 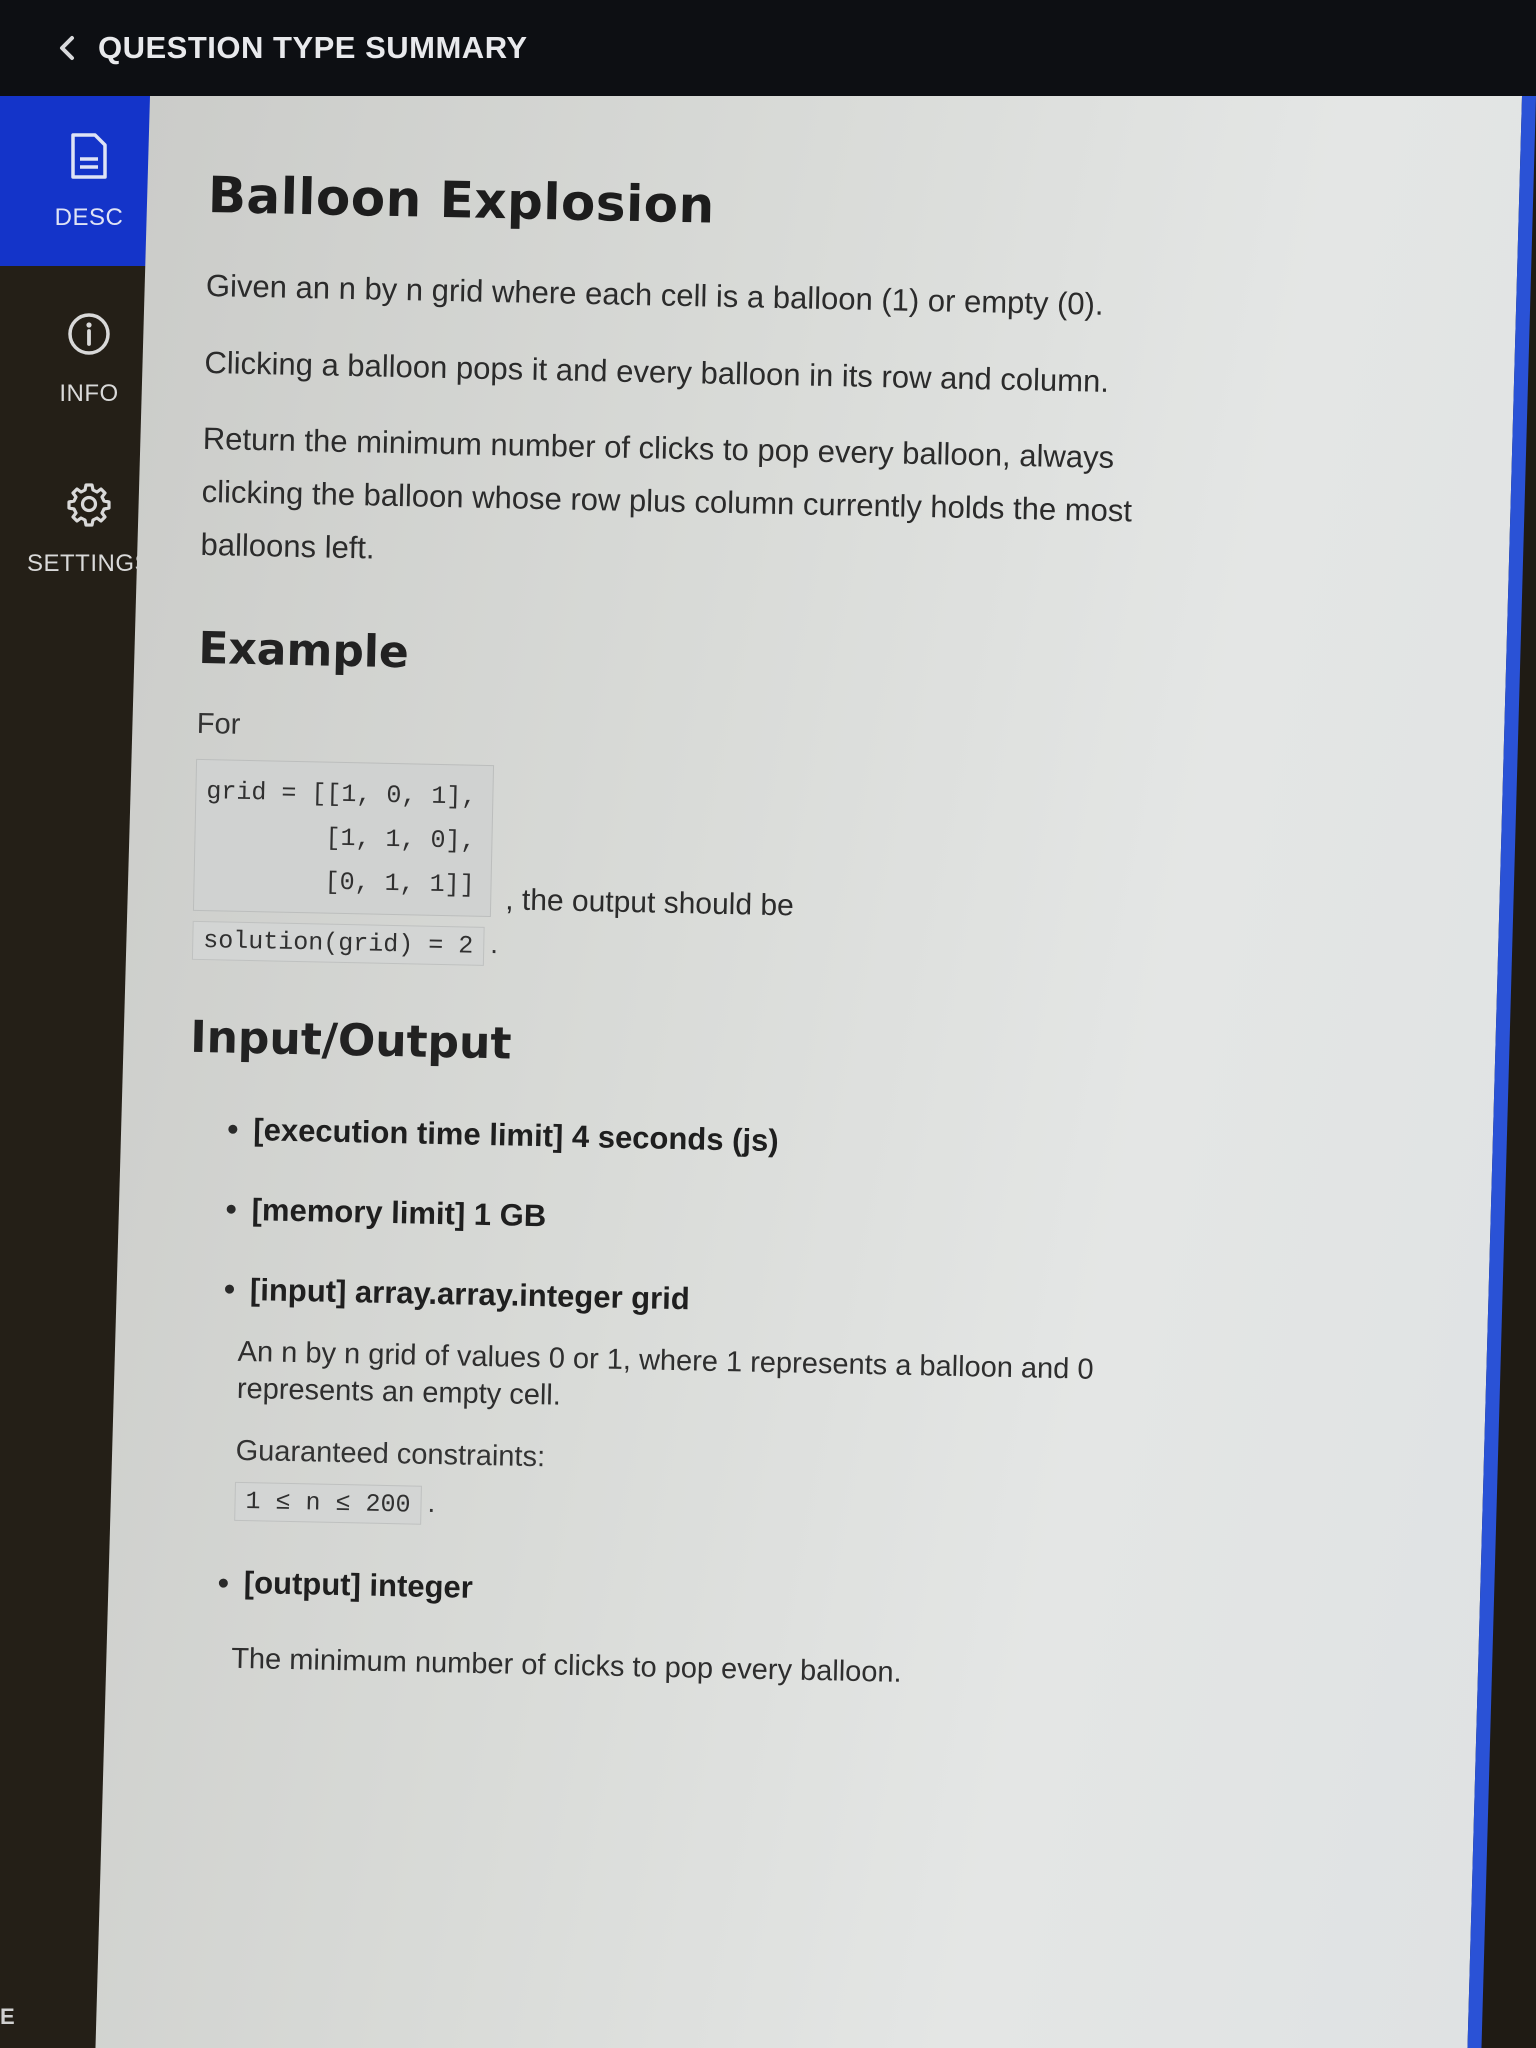 I want to click on time-limit-label: [execution time limit] 4 seconds (js), so click(x=516, y=1134).